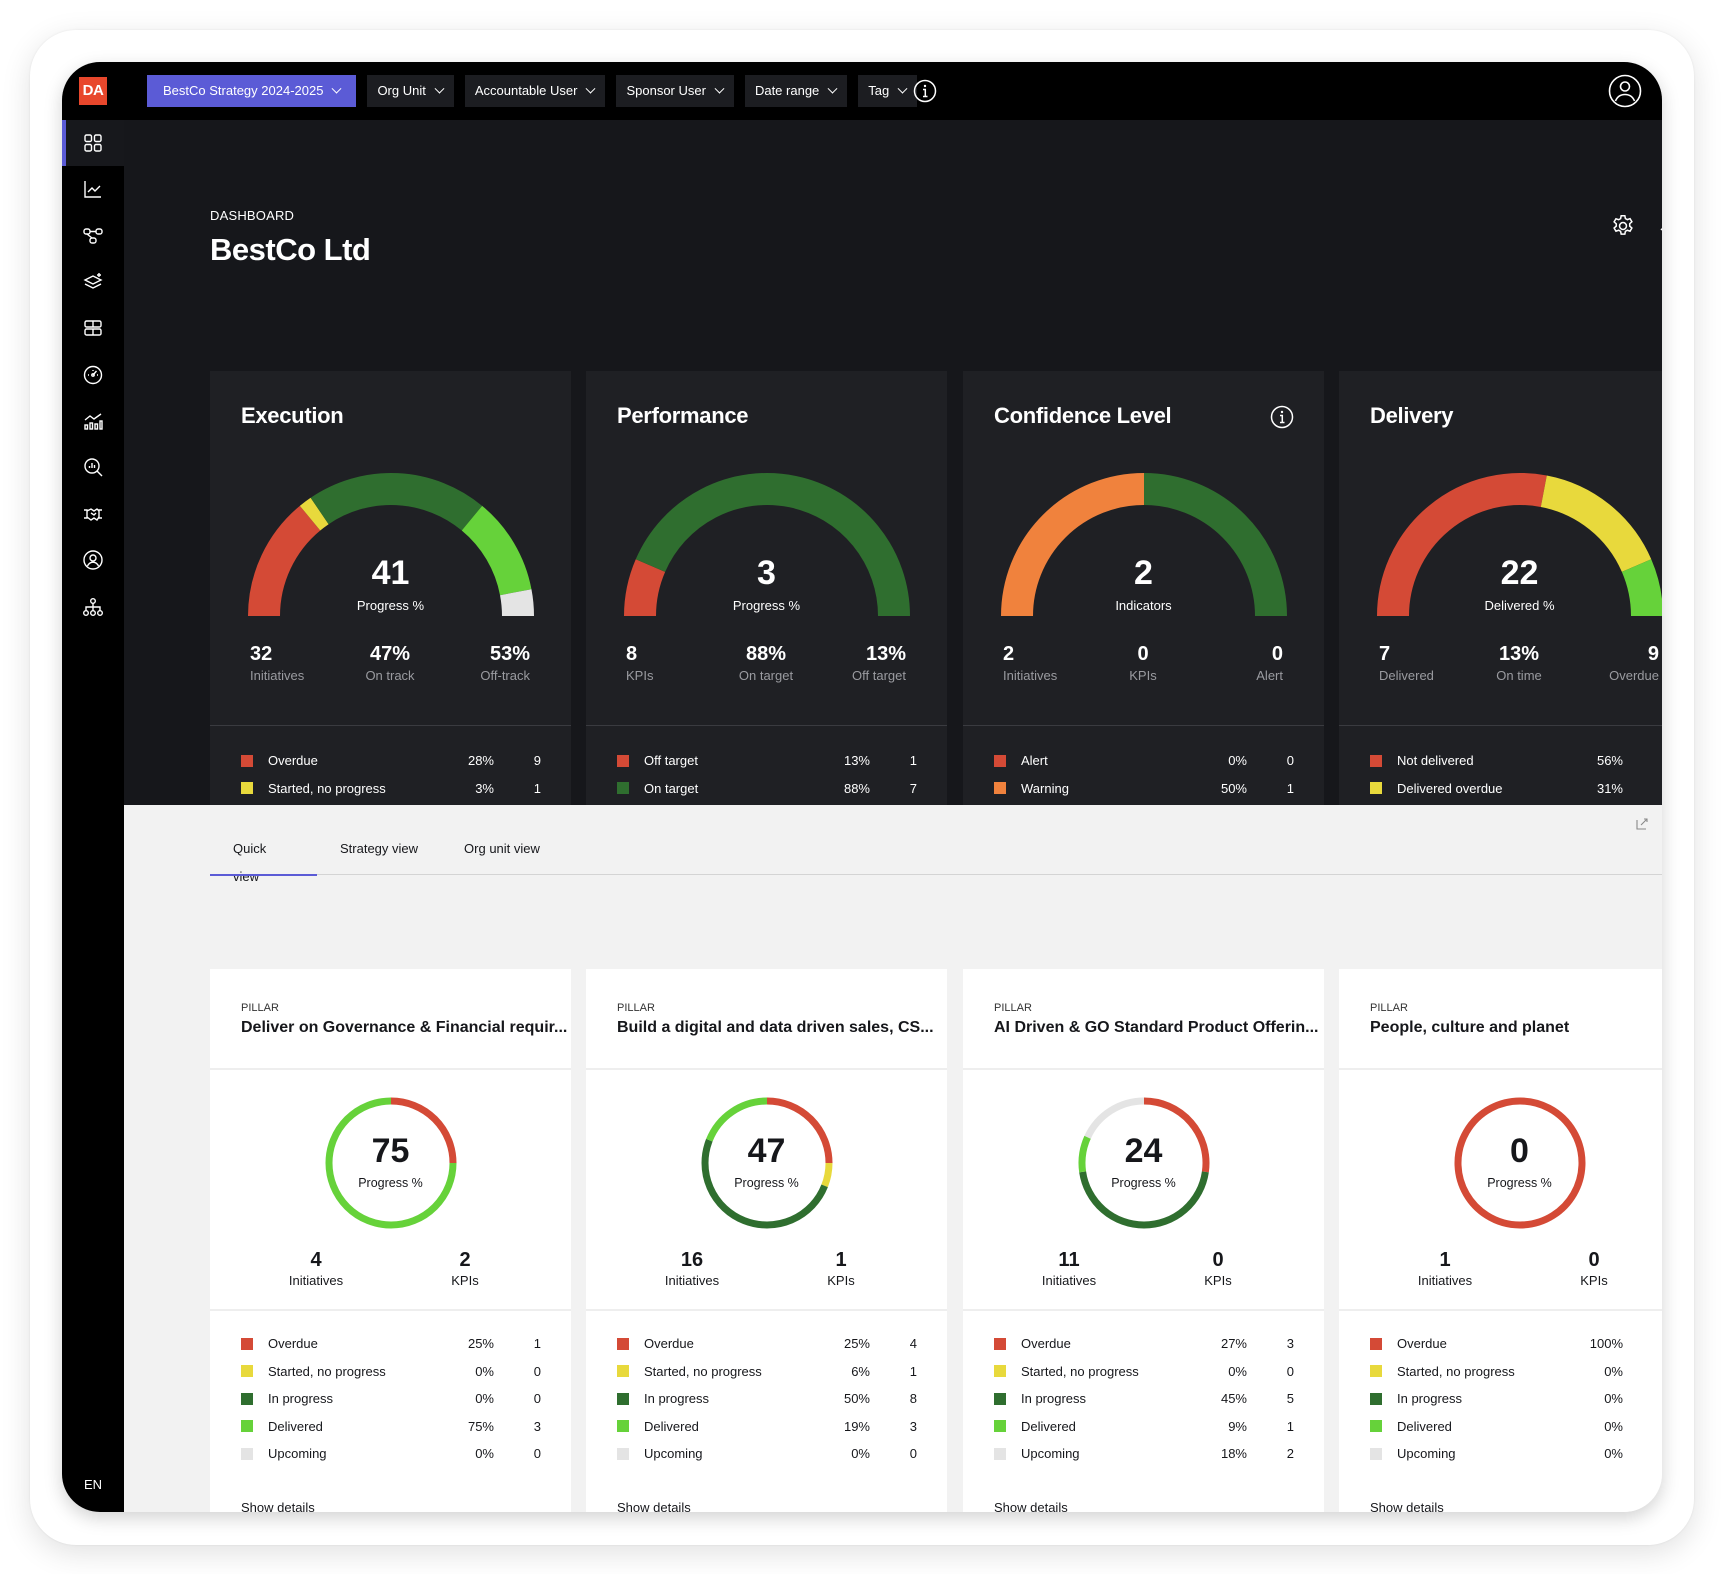 Image resolution: width=1724 pixels, height=1574 pixels. Describe the element at coordinates (1218, 1268) in the screenshot. I see `kpis-count: 0 KPIs` at that location.